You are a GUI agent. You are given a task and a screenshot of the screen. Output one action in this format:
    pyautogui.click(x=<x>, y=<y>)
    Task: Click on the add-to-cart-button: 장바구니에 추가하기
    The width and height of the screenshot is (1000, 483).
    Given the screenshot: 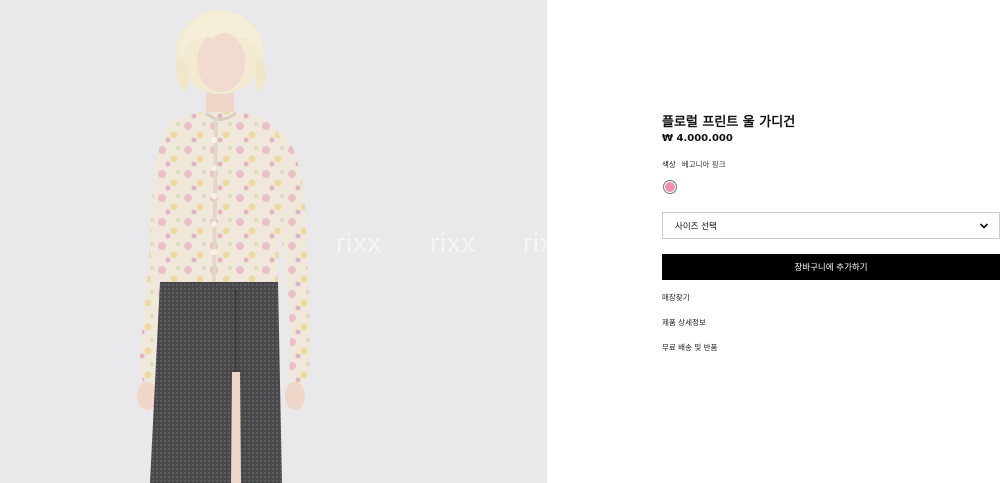 What is the action you would take?
    pyautogui.click(x=831, y=267)
    